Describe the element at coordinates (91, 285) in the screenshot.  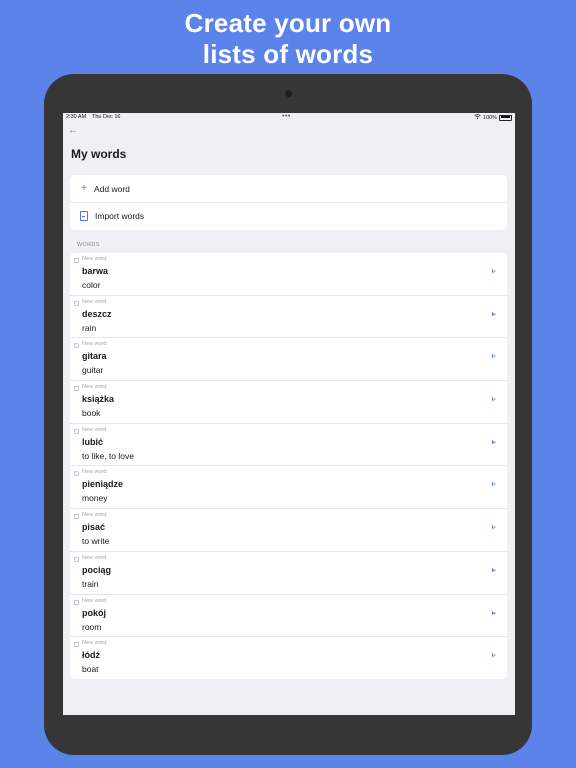
I see `word-translation: color` at that location.